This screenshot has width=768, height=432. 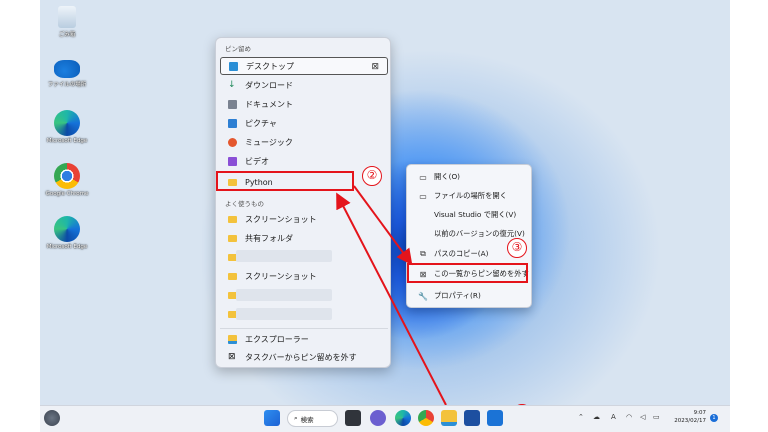 What do you see at coordinates (353, 418) in the screenshot?
I see `task-view-icon` at bounding box center [353, 418].